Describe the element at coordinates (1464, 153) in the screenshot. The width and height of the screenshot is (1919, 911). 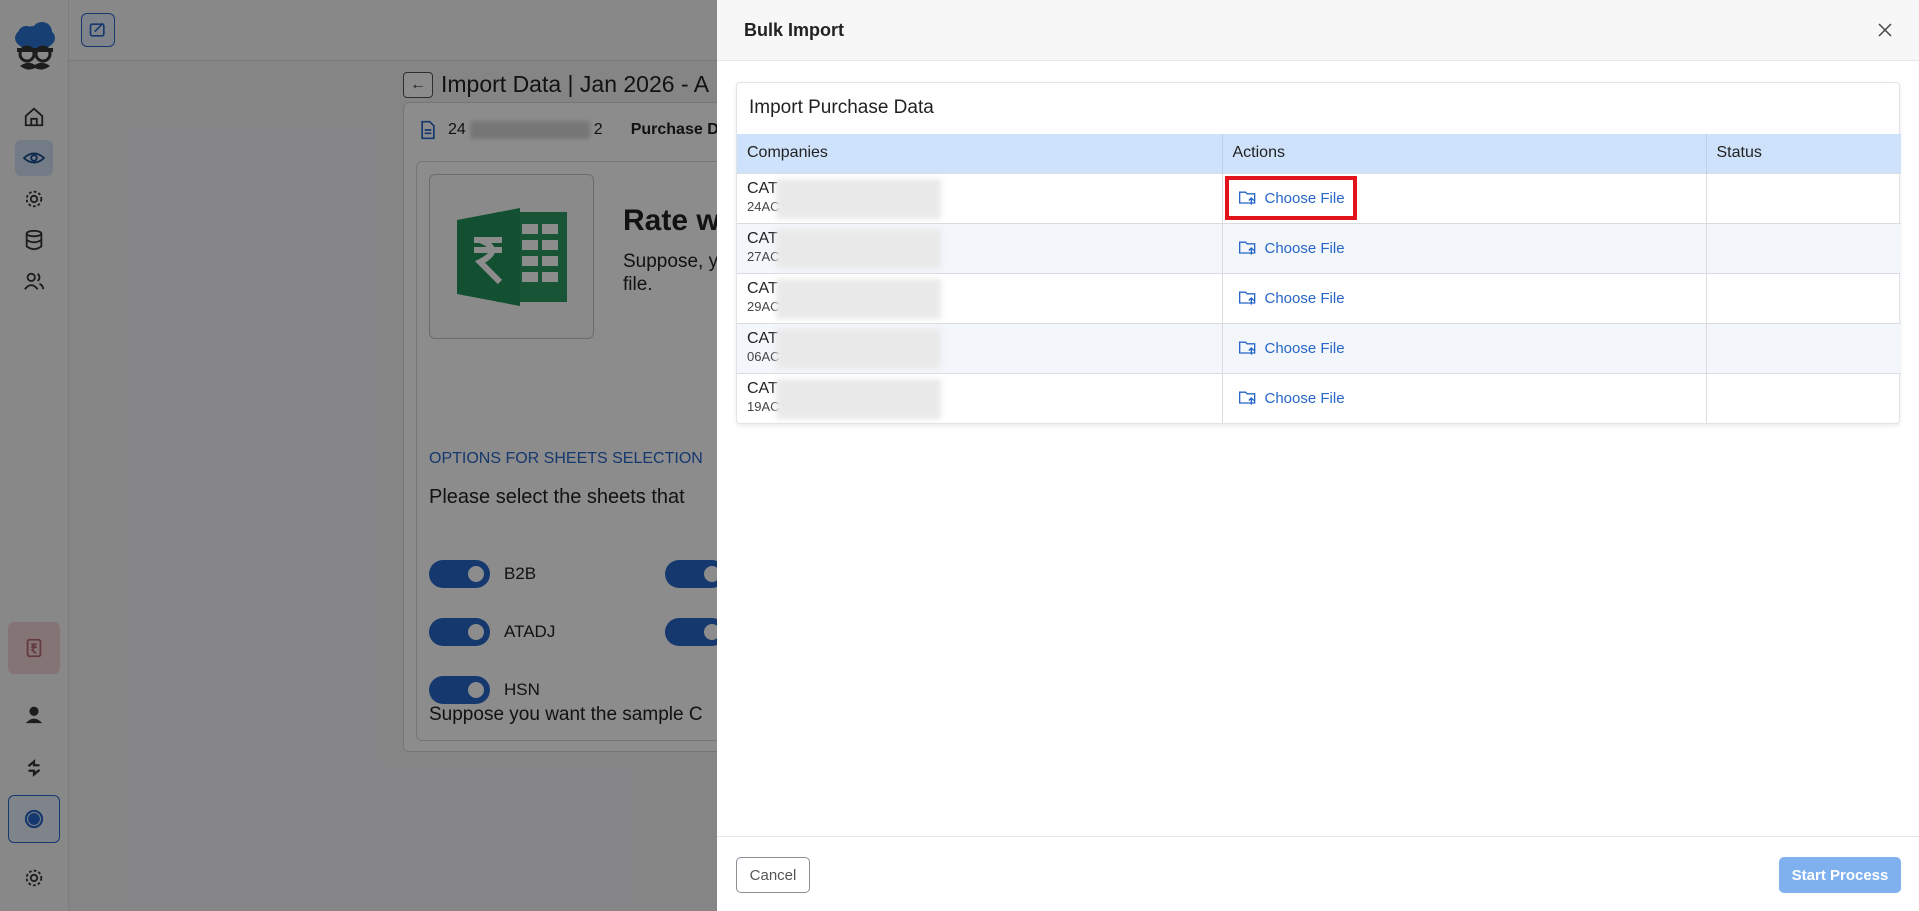
I see `column-header-actions: Actions` at that location.